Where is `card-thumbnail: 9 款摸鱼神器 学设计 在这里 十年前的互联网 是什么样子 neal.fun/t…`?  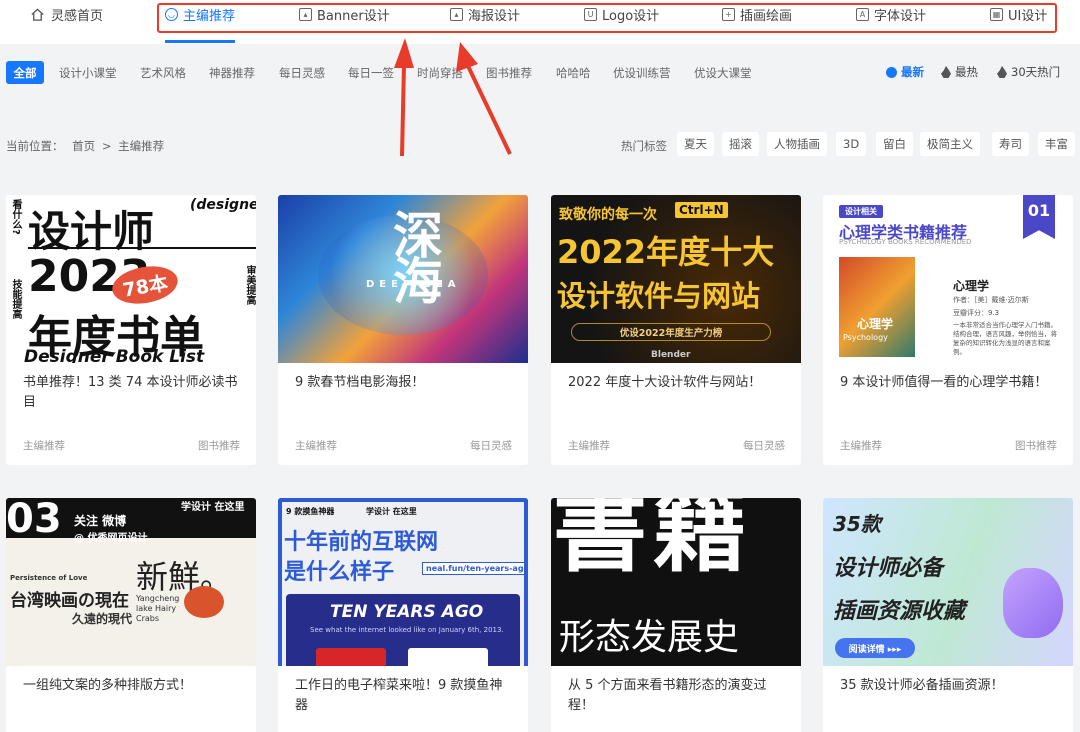 card-thumbnail: 9 款摸鱼神器 学设计 在这里 十年前的互联网 是什么样子 neal.fun/t… is located at coordinates (403, 582).